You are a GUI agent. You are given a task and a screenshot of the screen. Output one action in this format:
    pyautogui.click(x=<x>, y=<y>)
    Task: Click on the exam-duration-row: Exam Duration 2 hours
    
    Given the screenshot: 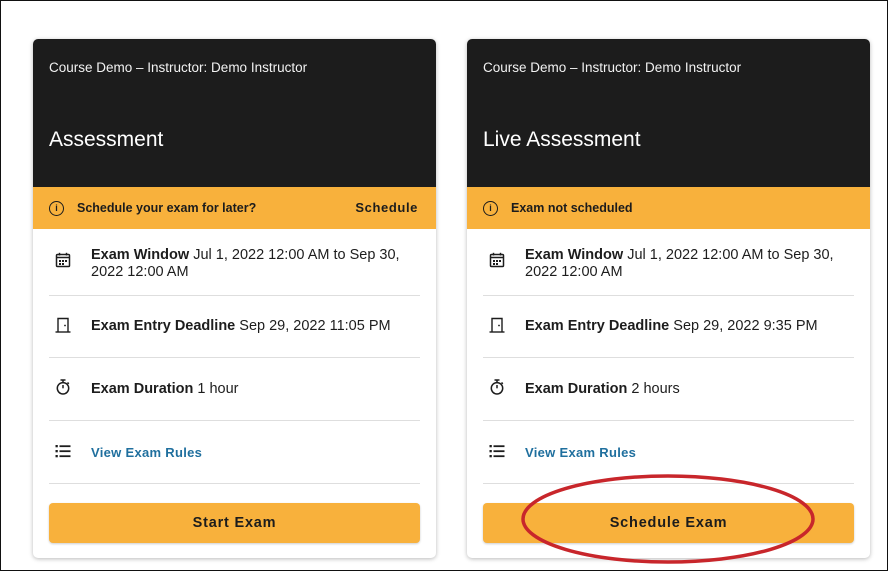 What is the action you would take?
    pyautogui.click(x=668, y=389)
    